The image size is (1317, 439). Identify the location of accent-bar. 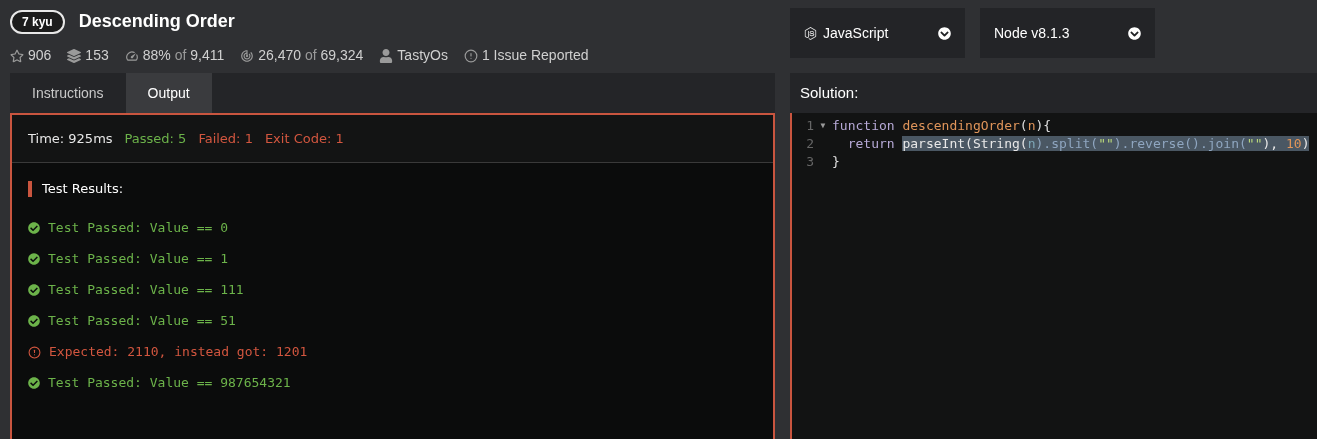
(30, 188).